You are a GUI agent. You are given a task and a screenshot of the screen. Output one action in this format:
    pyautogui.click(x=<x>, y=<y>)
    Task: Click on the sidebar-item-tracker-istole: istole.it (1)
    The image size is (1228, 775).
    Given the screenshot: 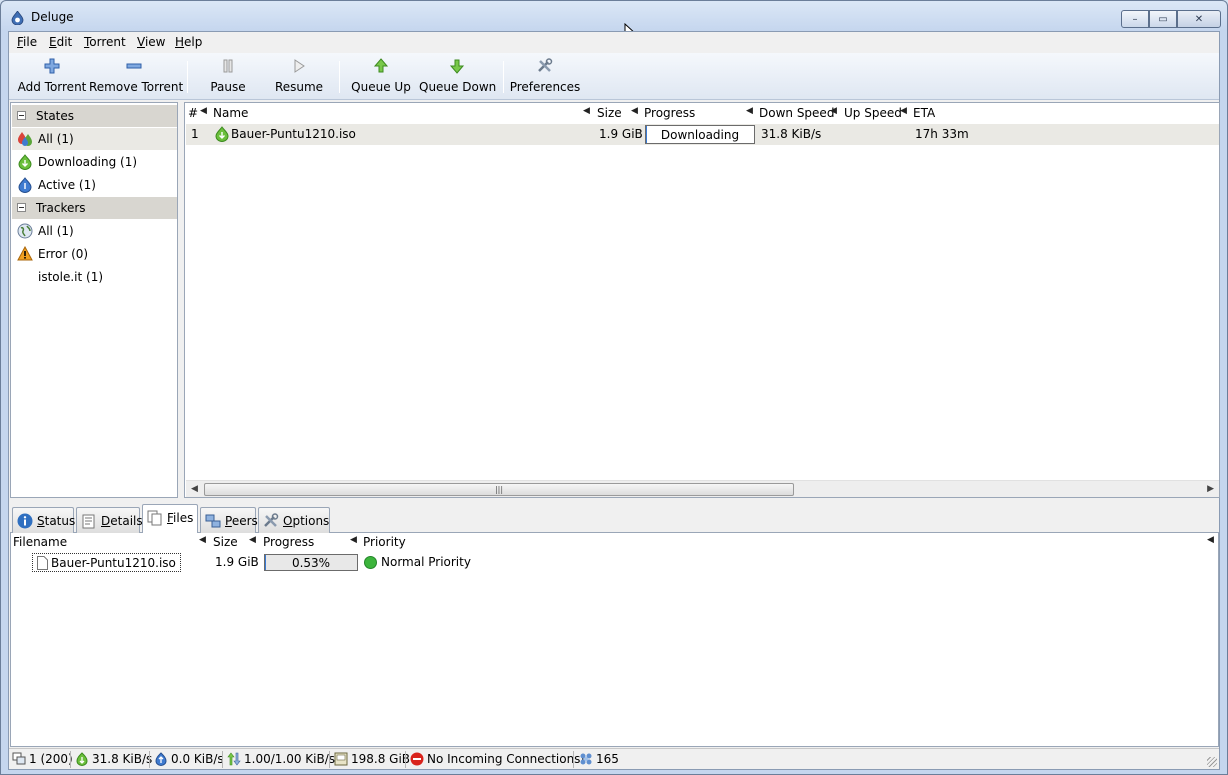 What is the action you would take?
    pyautogui.click(x=94, y=277)
    